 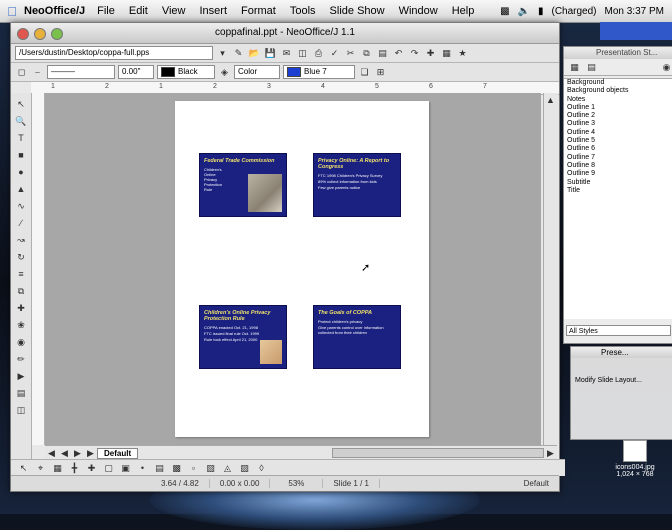 What do you see at coordinates (286, 53) in the screenshot?
I see `mail-icon: ✉` at bounding box center [286, 53].